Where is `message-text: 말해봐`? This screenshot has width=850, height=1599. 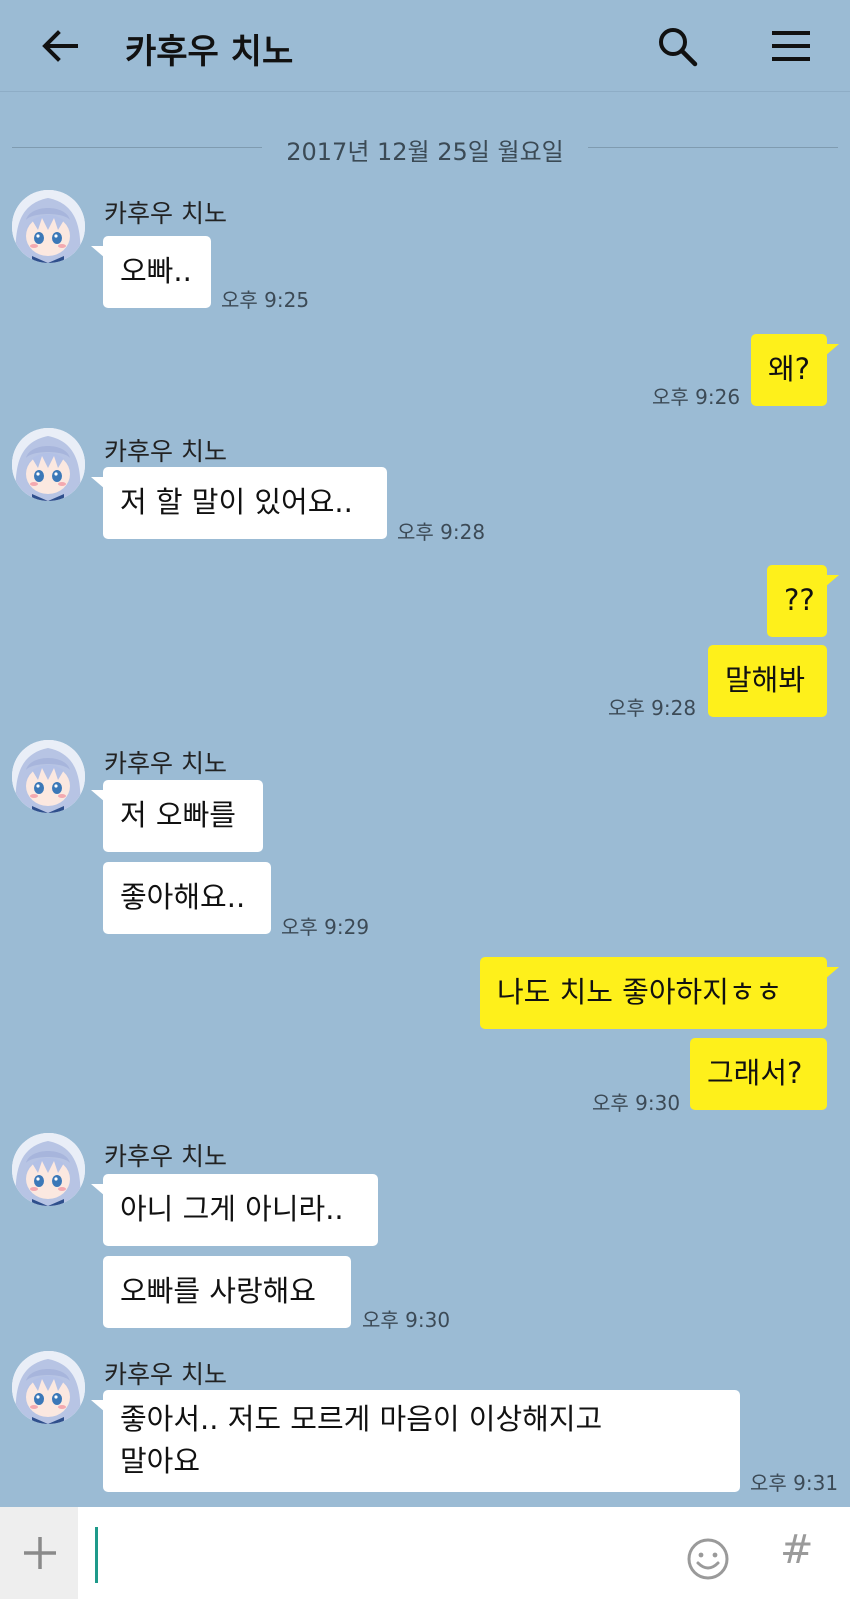
message-text: 말해봐 is located at coordinates (765, 680).